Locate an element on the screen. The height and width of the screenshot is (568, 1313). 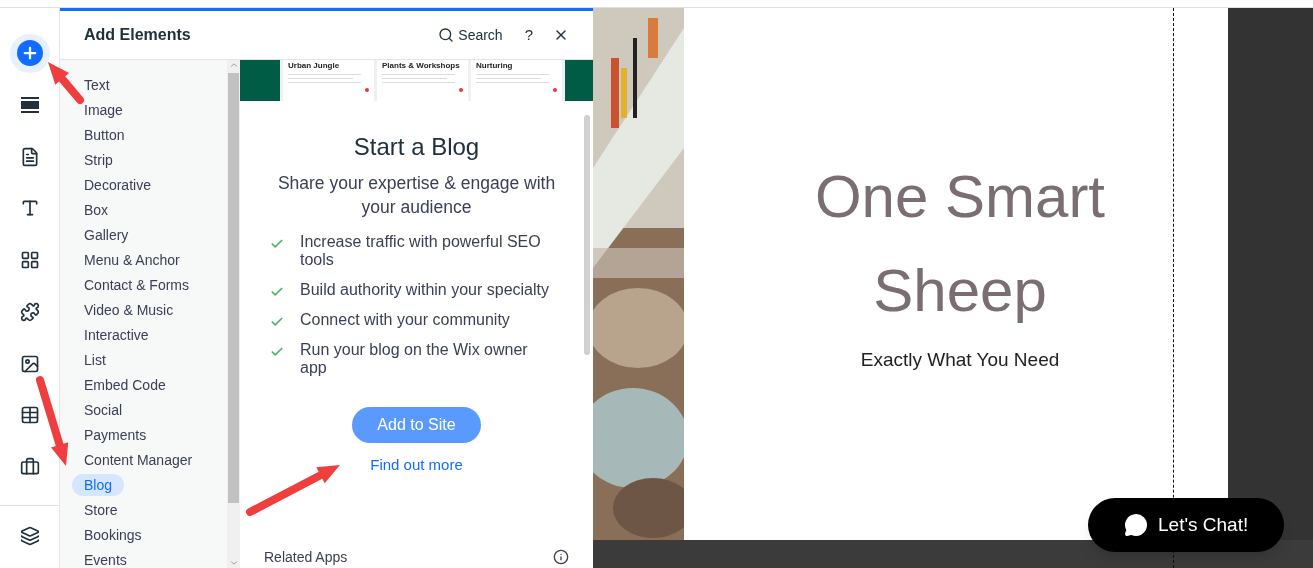
site-tagline: Exactly What You Need is located at coordinates (960, 360).